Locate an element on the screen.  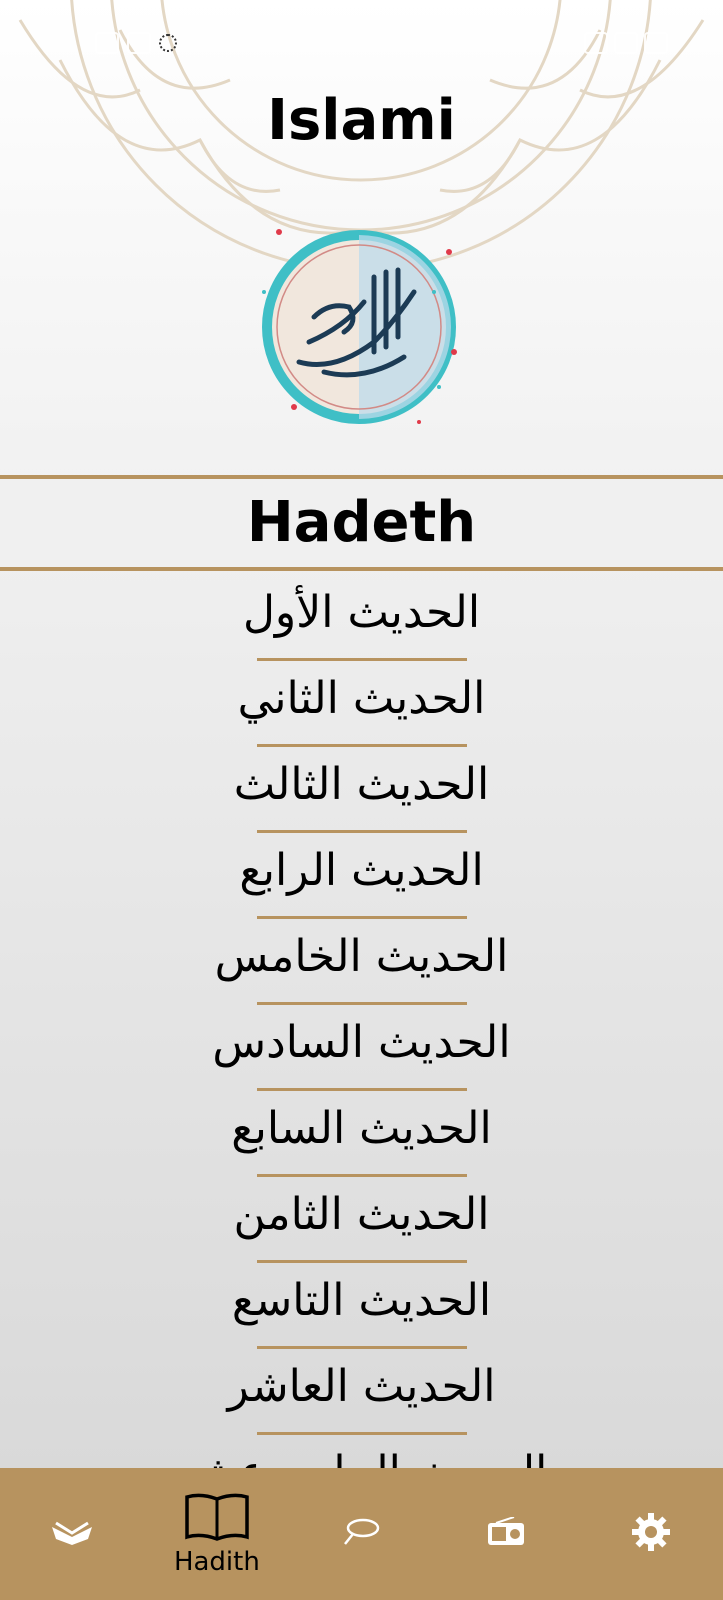
status-bar is located at coordinates (361, 40).